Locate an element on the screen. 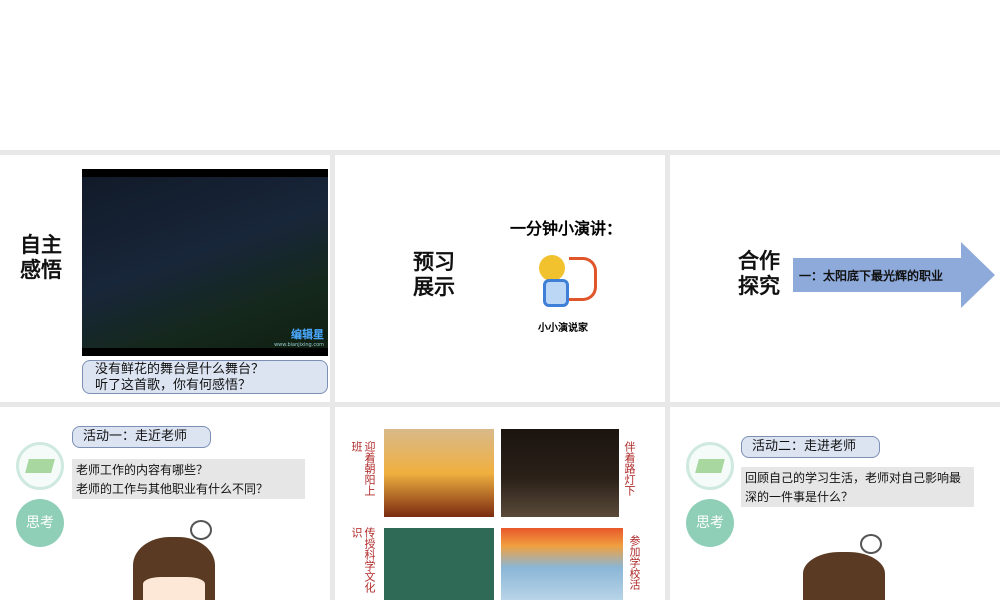  classroom-photo is located at coordinates (439, 564).